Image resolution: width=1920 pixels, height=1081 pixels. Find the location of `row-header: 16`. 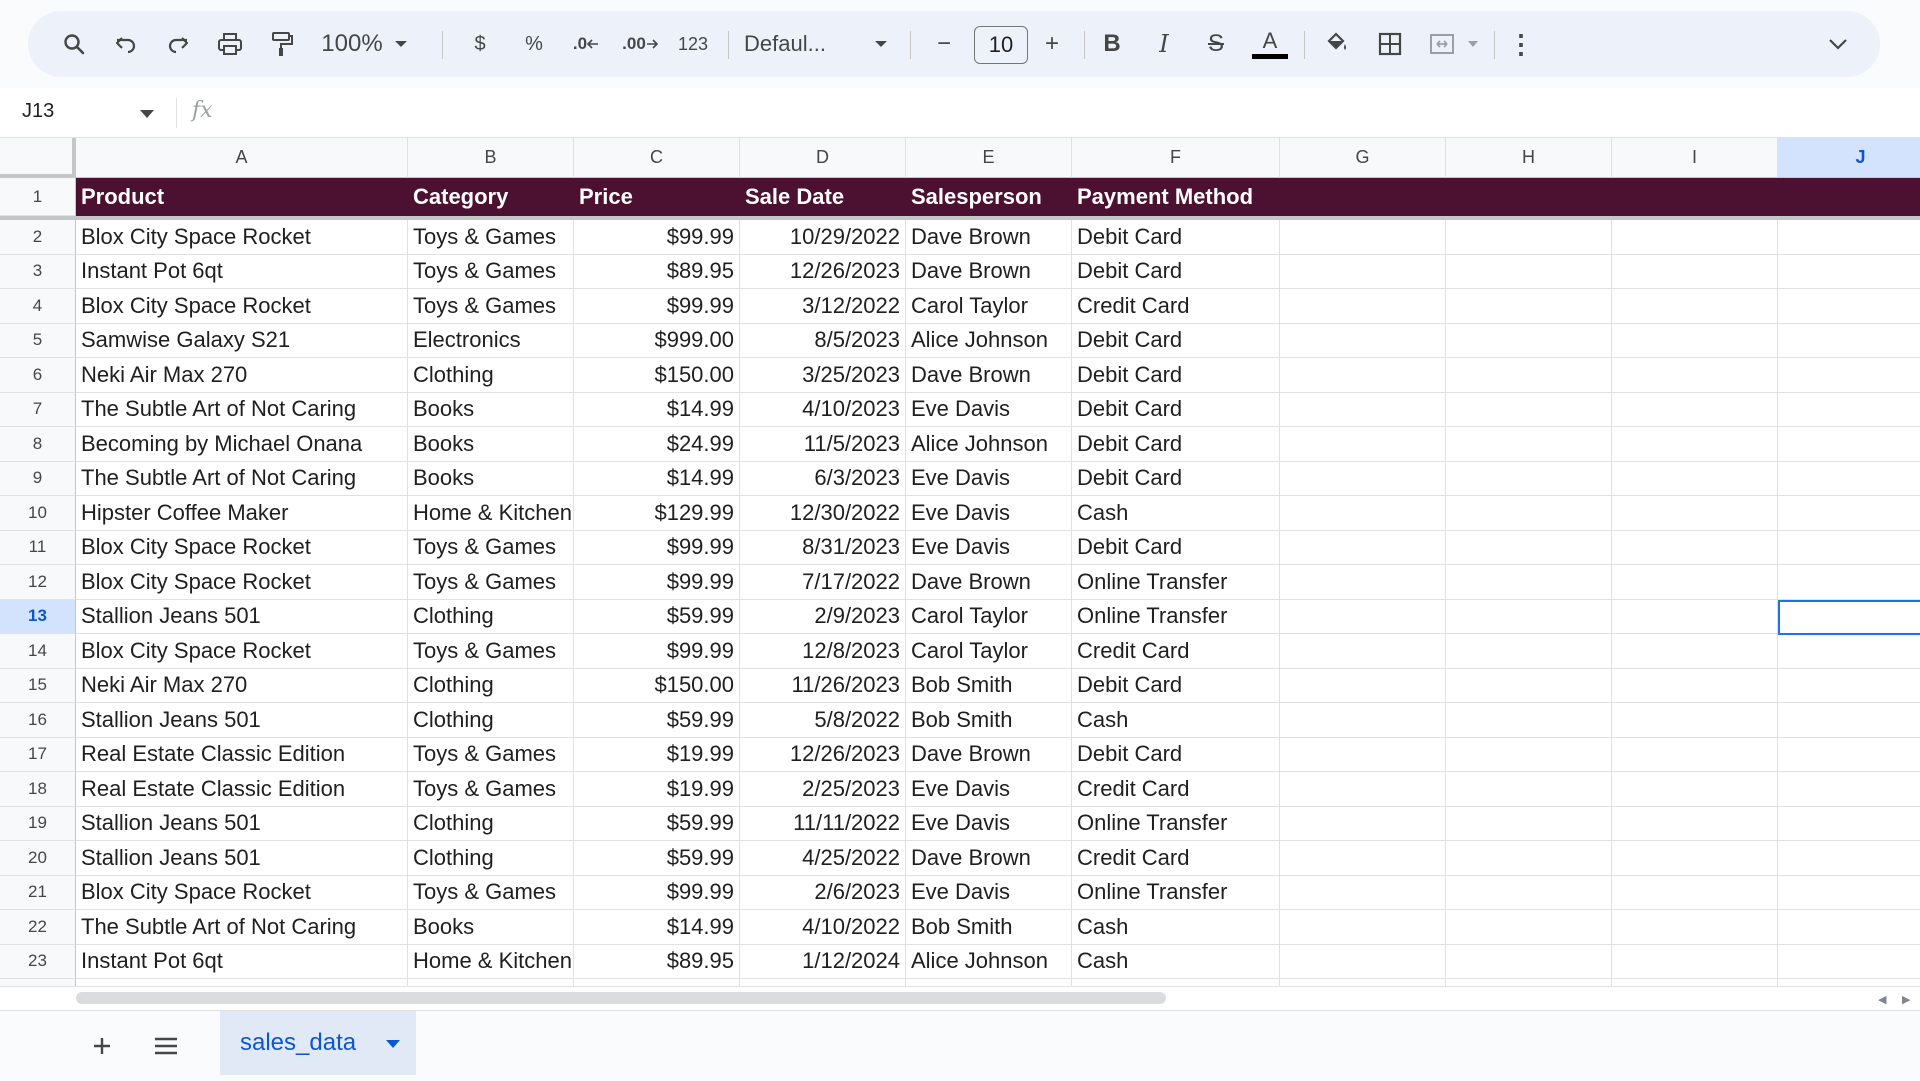

row-header: 16 is located at coordinates (38, 720).